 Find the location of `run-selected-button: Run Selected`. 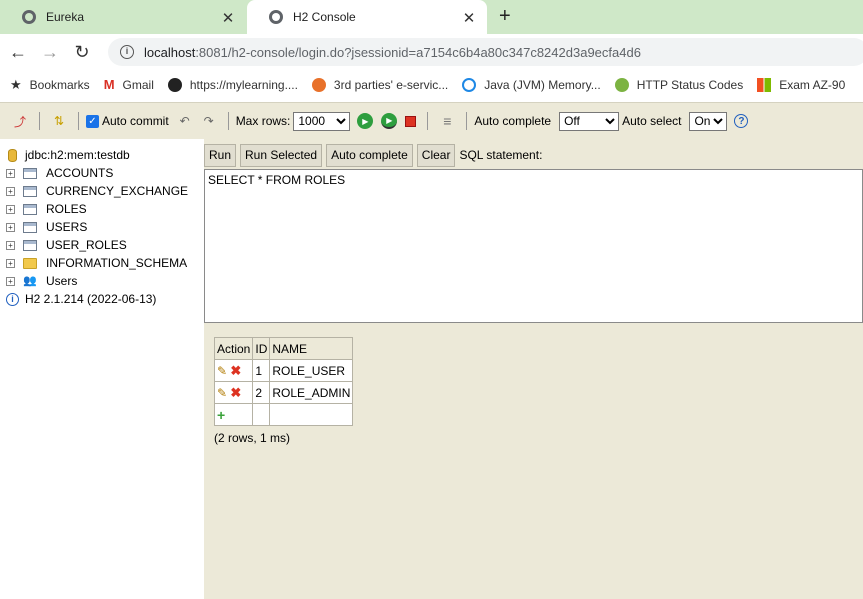

run-selected-button: Run Selected is located at coordinates (281, 155).